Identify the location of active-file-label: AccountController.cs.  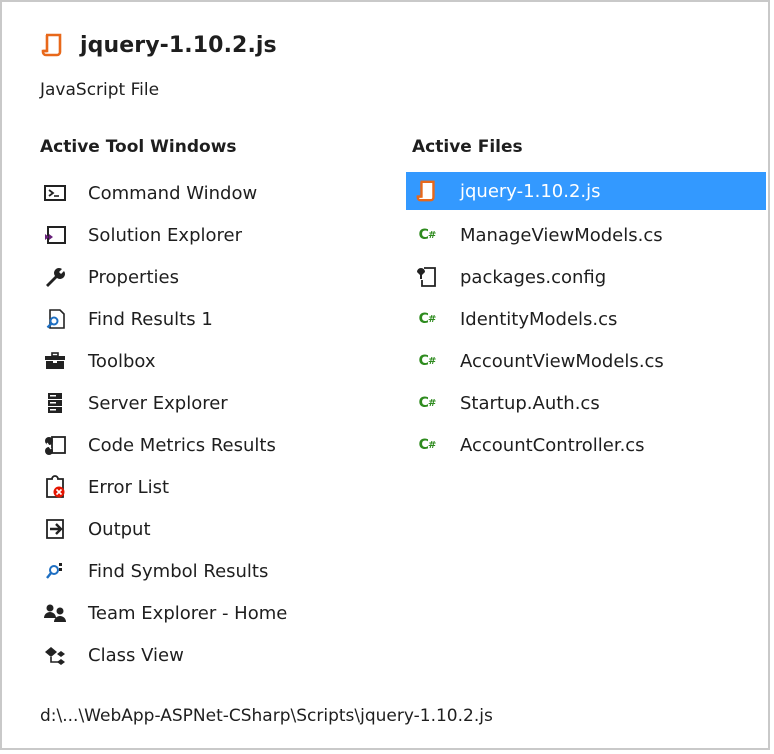
(552, 445).